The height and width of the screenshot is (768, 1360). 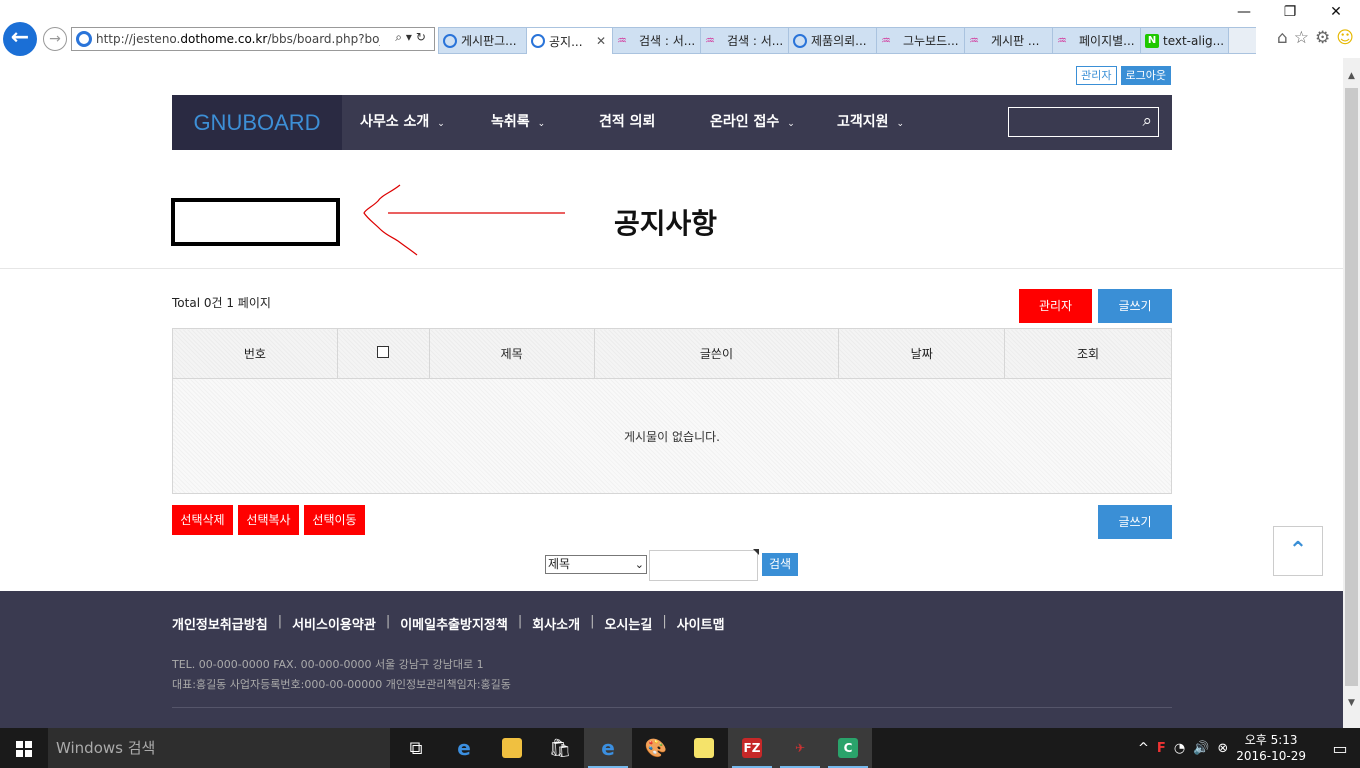 I want to click on filezilla-icon: FZ, so click(x=752, y=748).